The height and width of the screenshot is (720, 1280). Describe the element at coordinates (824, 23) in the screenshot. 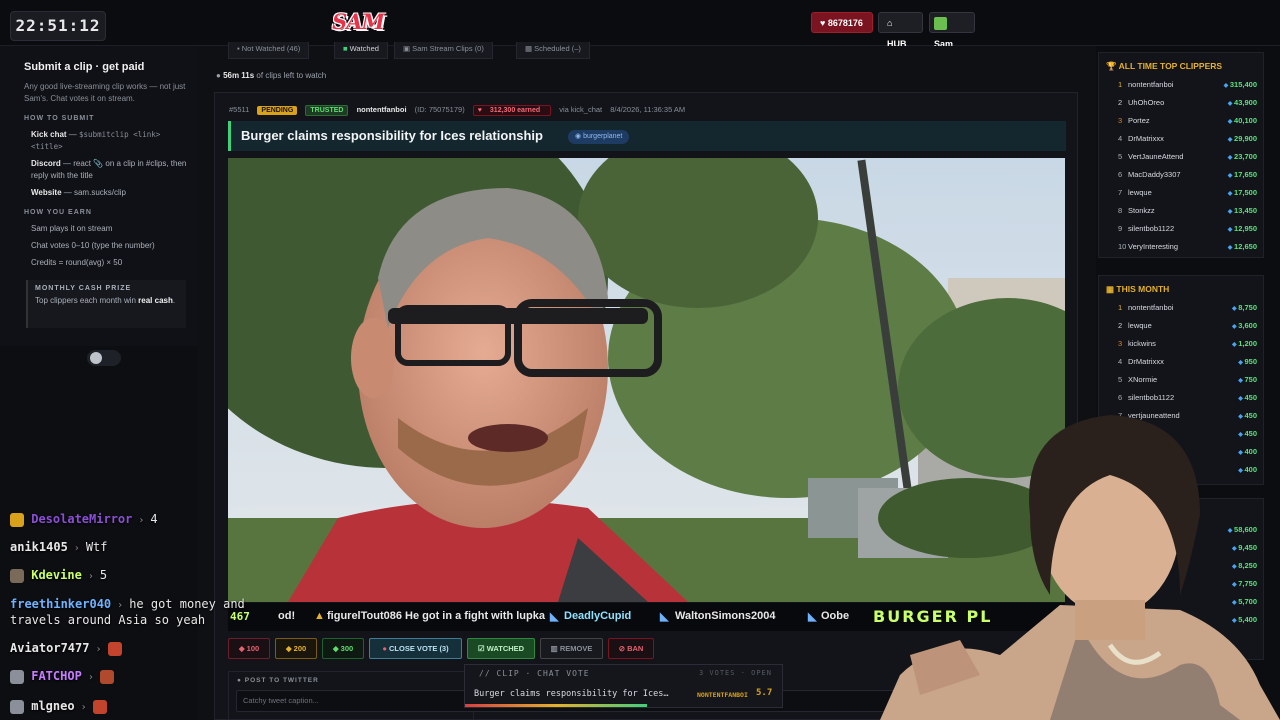

I see `diamond-icon: ♥` at that location.